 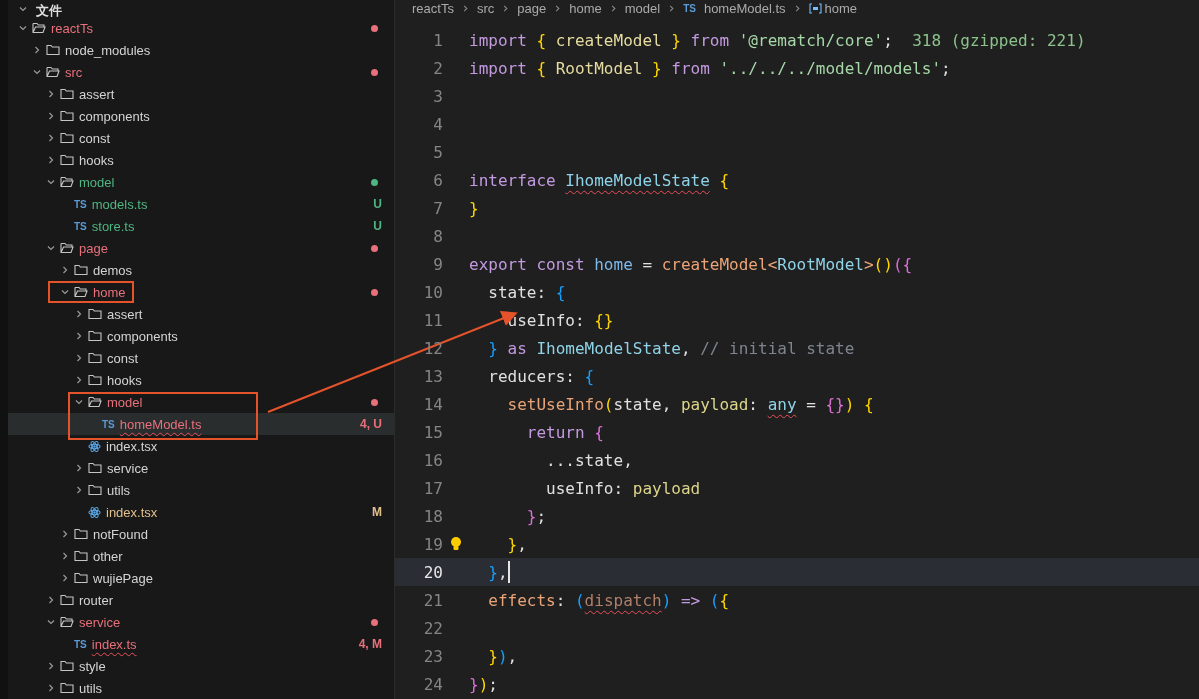 What do you see at coordinates (456, 544) in the screenshot?
I see `lightbulb-icon` at bounding box center [456, 544].